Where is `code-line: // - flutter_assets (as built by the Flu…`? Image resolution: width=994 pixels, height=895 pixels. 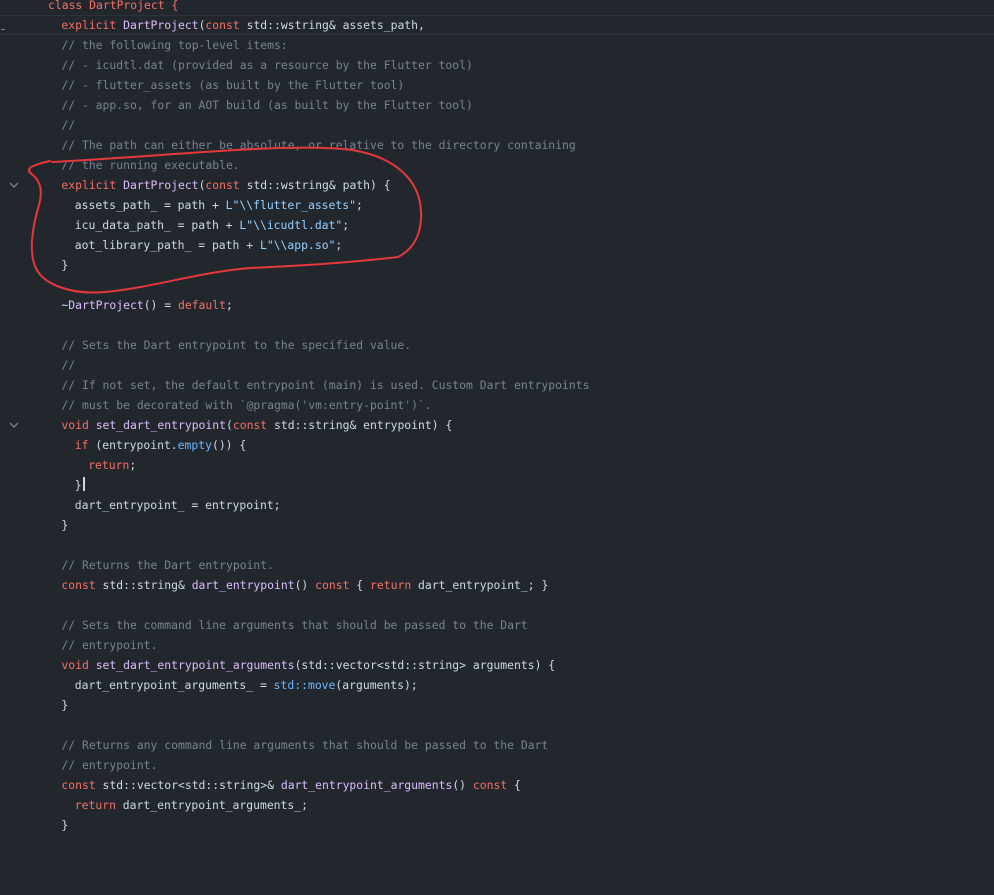 code-line: // - flutter_assets (as built by the Flu… is located at coordinates (497, 85).